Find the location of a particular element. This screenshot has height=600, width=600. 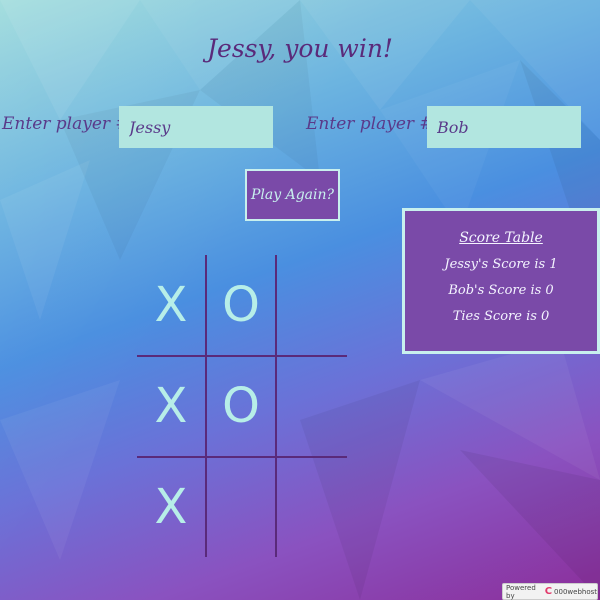

player-1-score: Jessy's Score is 1 is located at coordinates (501, 264).